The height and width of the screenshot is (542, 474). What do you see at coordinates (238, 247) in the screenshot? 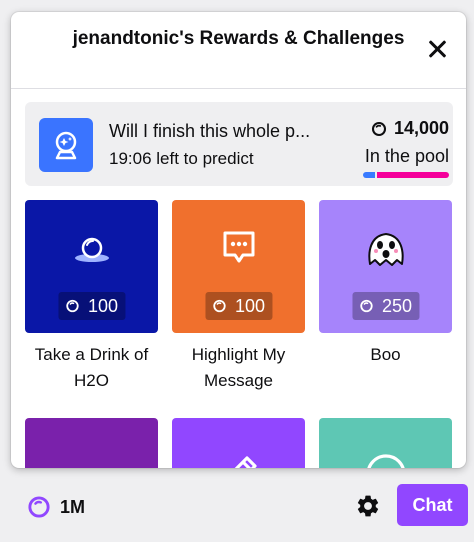
I see `highlight-message-icon` at bounding box center [238, 247].